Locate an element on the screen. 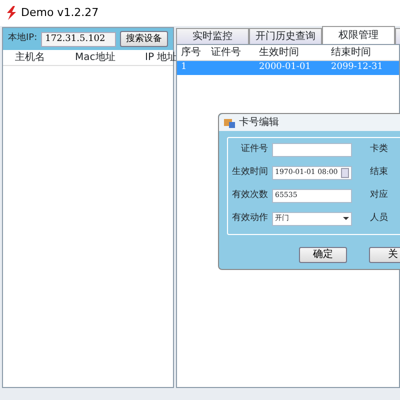 The image size is (400, 400). column-header: 主机名 is located at coordinates (30, 57).